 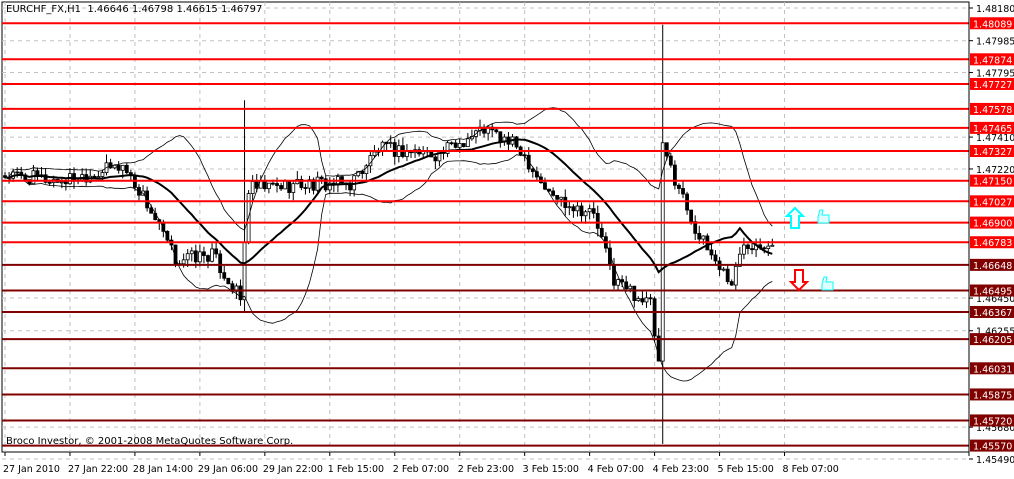 What do you see at coordinates (551, 469) in the screenshot?
I see `x-tick-label: 3 Feb 15:00` at bounding box center [551, 469].